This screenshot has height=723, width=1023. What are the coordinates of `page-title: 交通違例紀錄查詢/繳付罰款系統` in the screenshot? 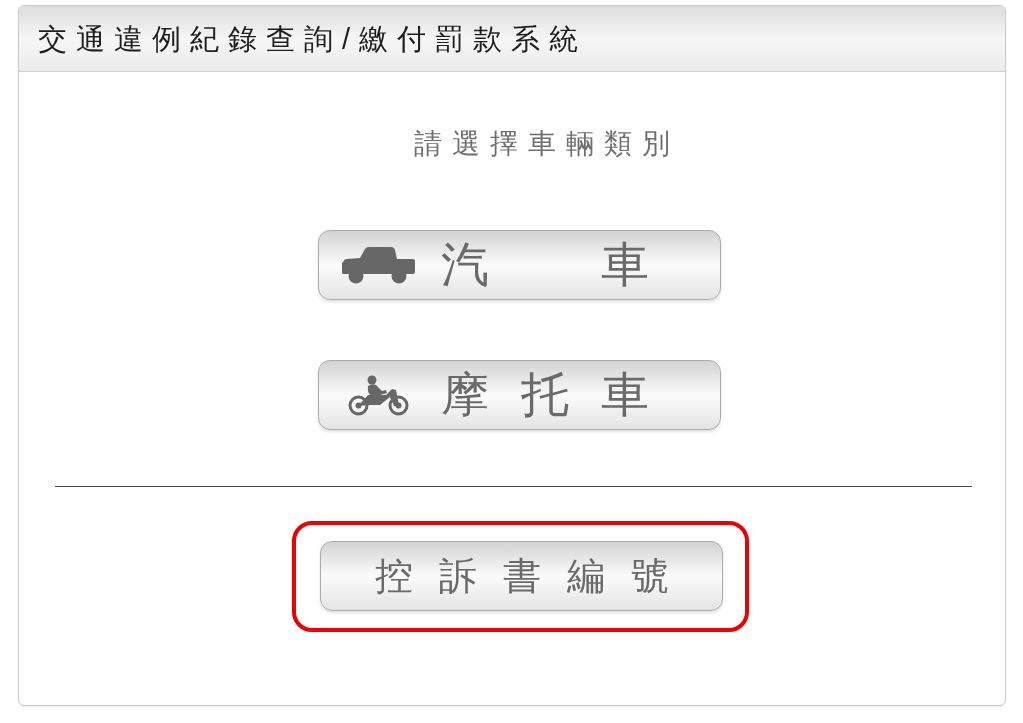 It's located at (313, 39).